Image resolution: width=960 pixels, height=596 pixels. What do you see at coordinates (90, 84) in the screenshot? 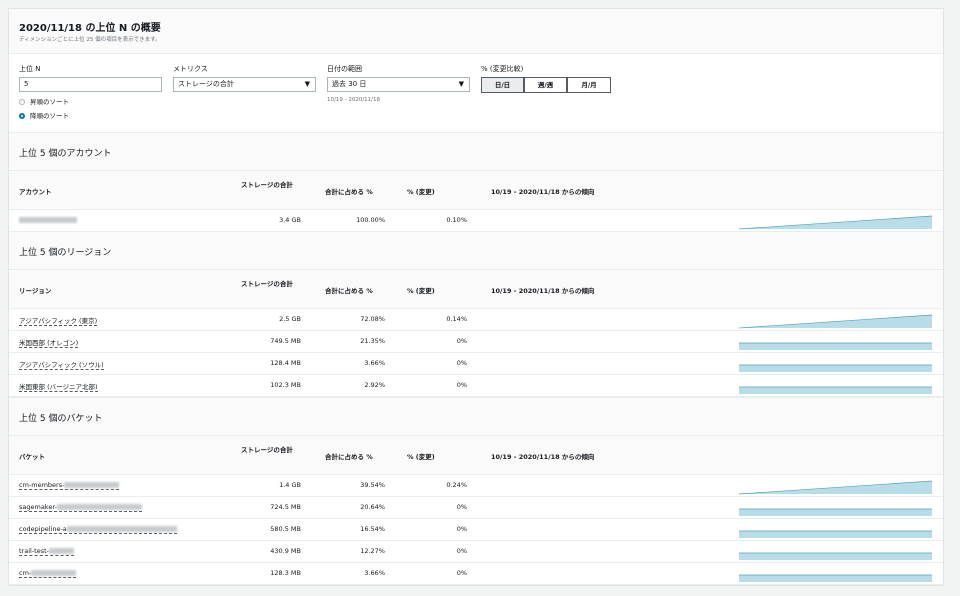
I see `topn-input: 5` at bounding box center [90, 84].